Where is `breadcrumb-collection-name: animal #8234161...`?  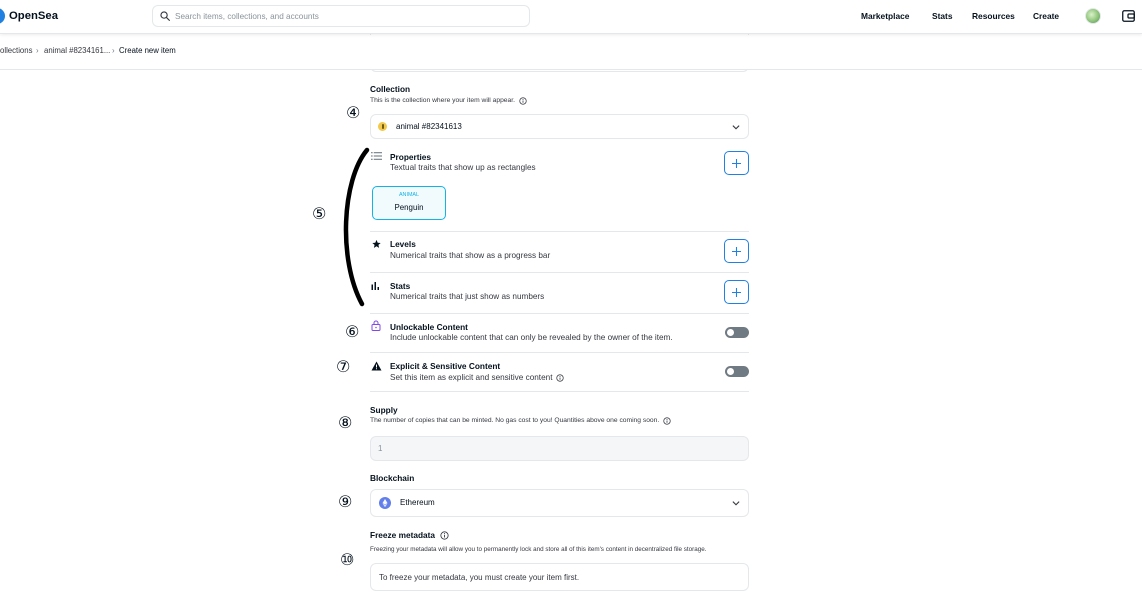 breadcrumb-collection-name: animal #8234161... is located at coordinates (77, 51).